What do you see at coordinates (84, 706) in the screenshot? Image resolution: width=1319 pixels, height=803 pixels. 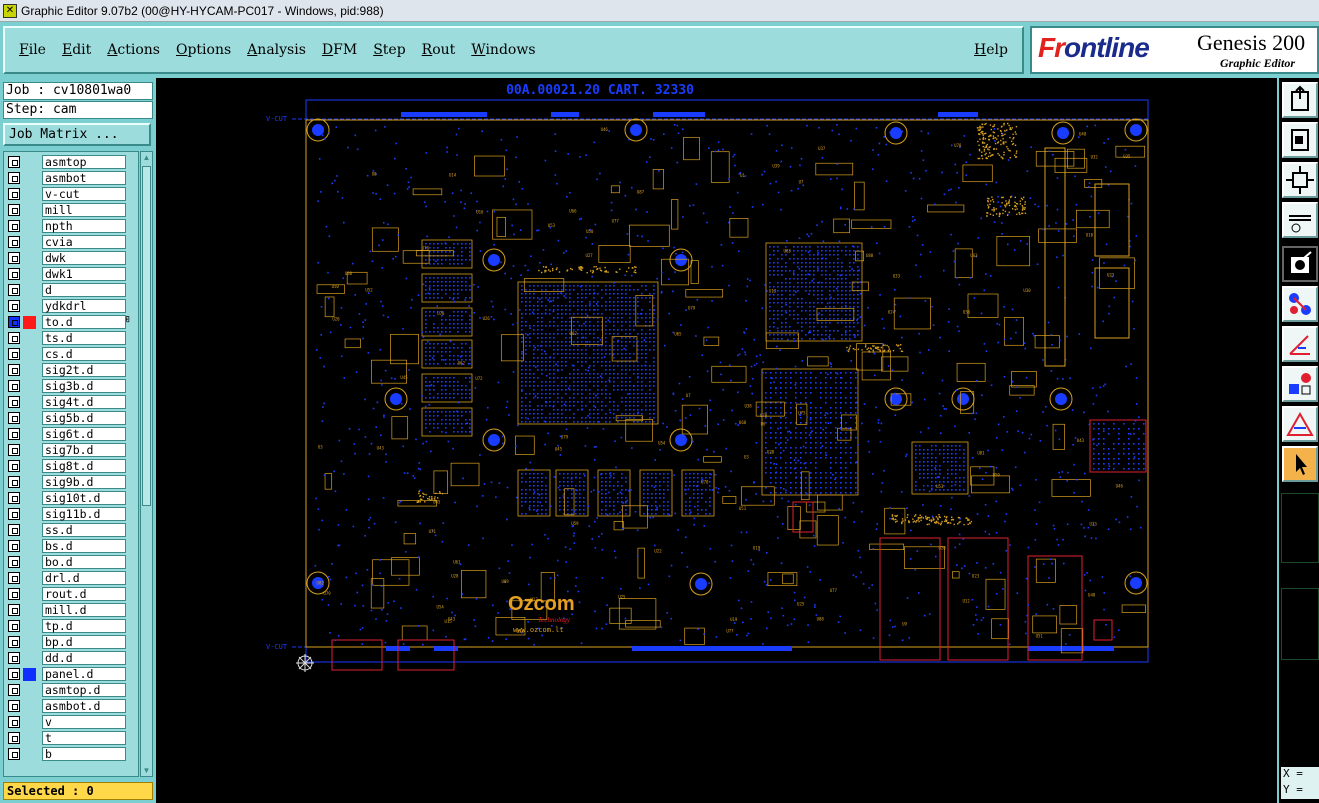 I see `layer-name: asmbot.d` at bounding box center [84, 706].